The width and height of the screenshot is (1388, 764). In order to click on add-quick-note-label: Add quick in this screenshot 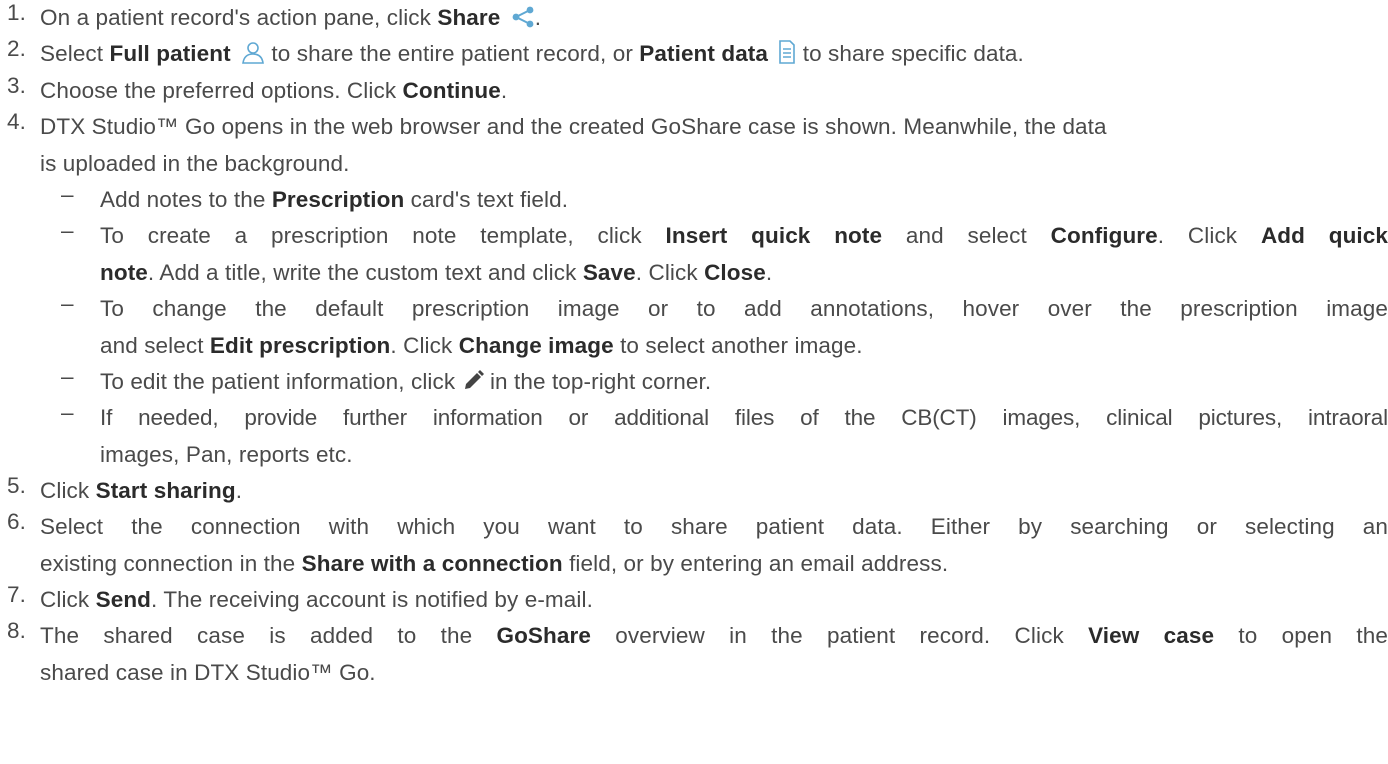, I will do `click(1324, 235)`.